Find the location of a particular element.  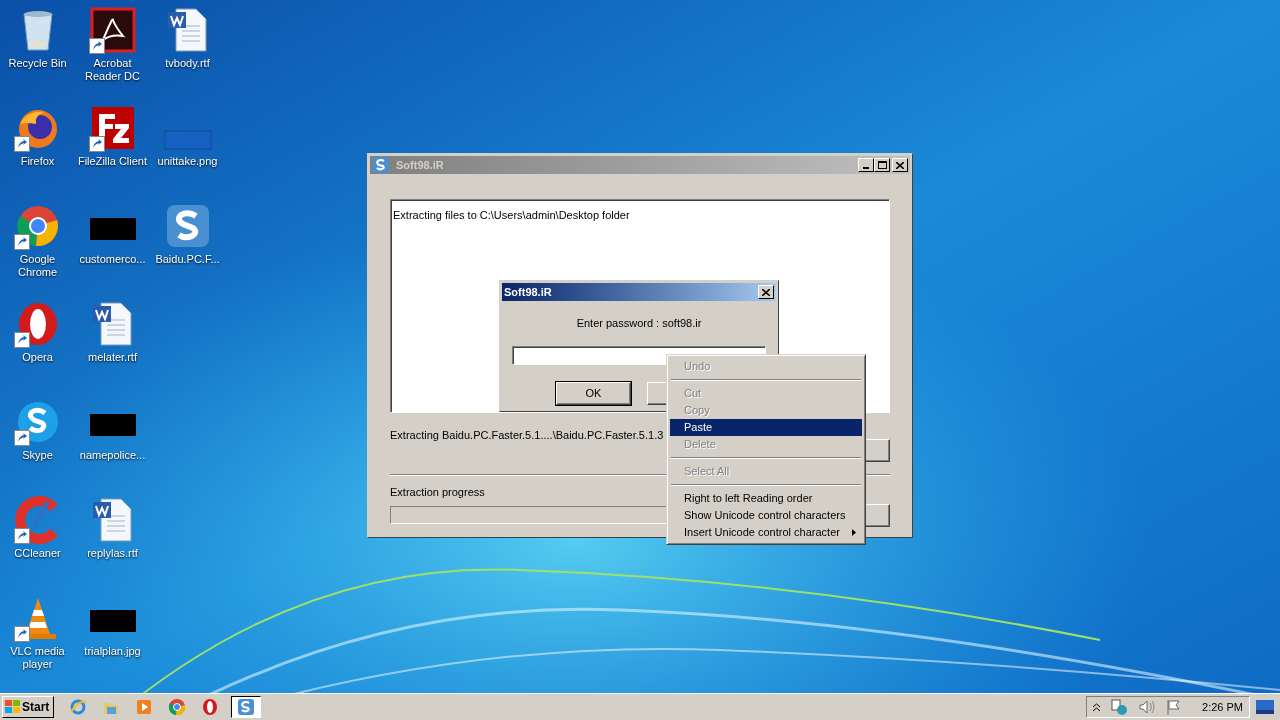

desktop-icon-label: Acrobat Reader DC is located at coordinates (112, 70).